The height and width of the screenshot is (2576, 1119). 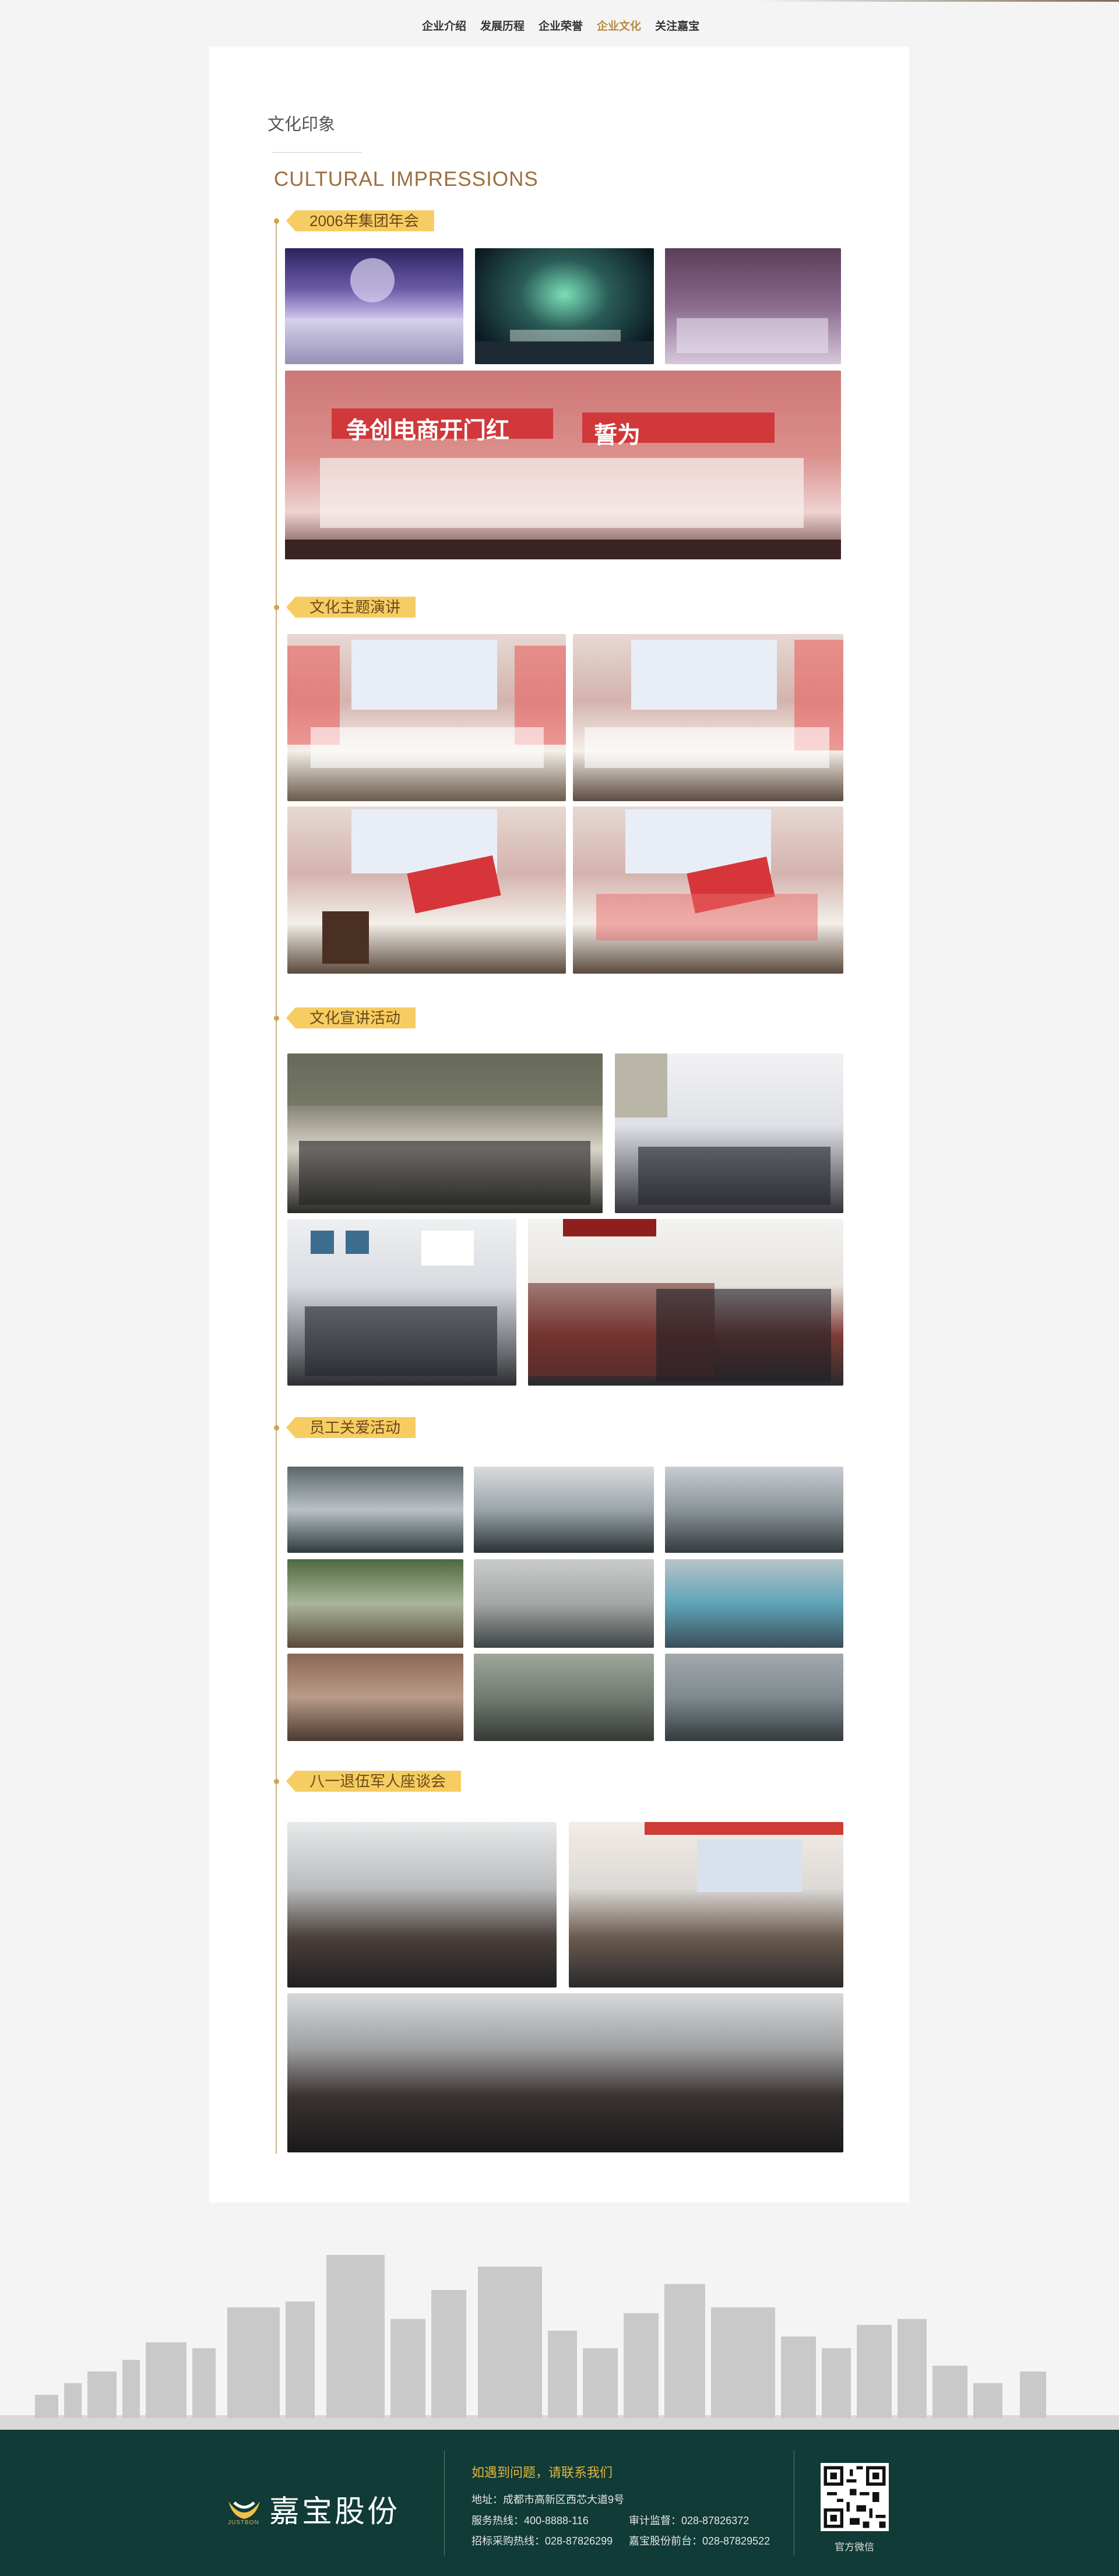 What do you see at coordinates (334, 2511) in the screenshot?
I see `brand-name: 嘉宝股份` at bounding box center [334, 2511].